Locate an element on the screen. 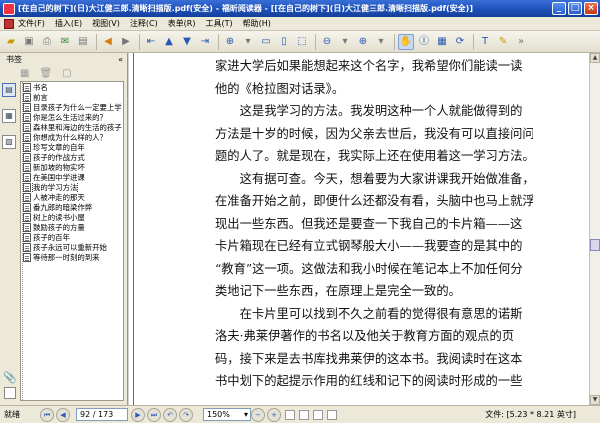 This screenshot has width=600, height=423. zoom-level-field: 150% ▾ is located at coordinates (227, 414).